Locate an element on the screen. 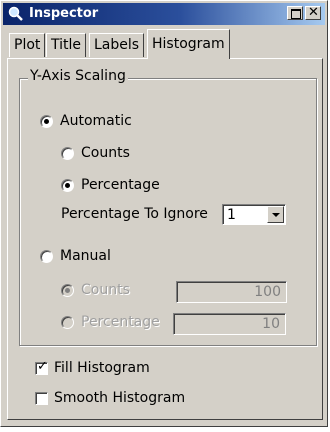 The image size is (330, 432). fill-histogram-label: Fill Histogram is located at coordinates (102, 368).